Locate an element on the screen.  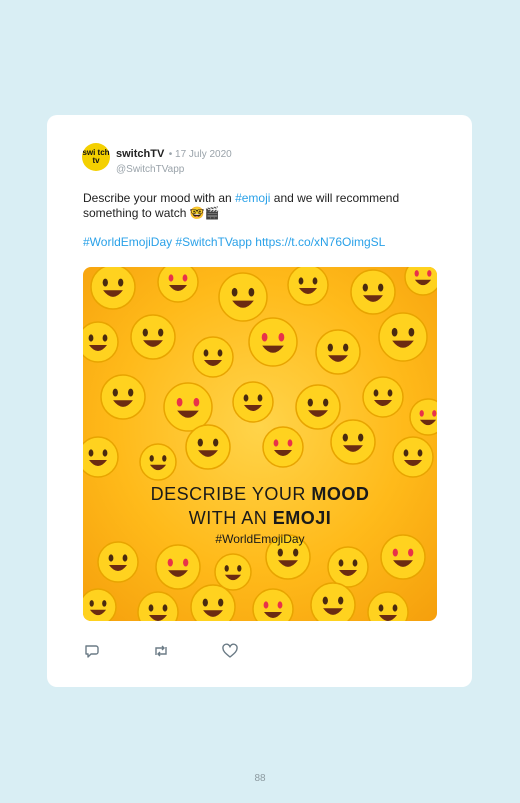
avatar: swi tch tv is located at coordinates (96, 157).